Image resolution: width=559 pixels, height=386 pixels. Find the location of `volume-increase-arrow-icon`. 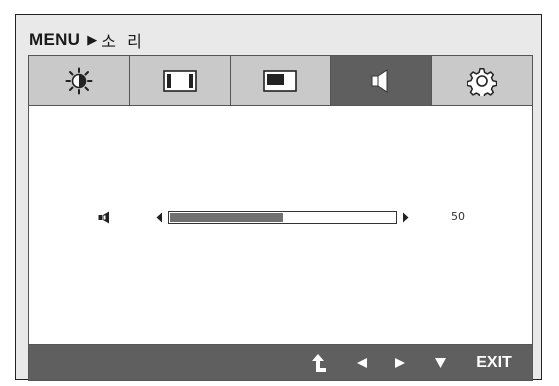

volume-increase-arrow-icon is located at coordinates (405, 217).